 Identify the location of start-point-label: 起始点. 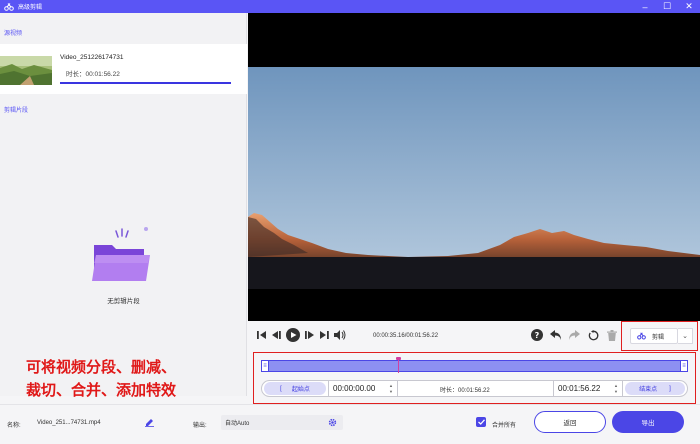
(300, 390).